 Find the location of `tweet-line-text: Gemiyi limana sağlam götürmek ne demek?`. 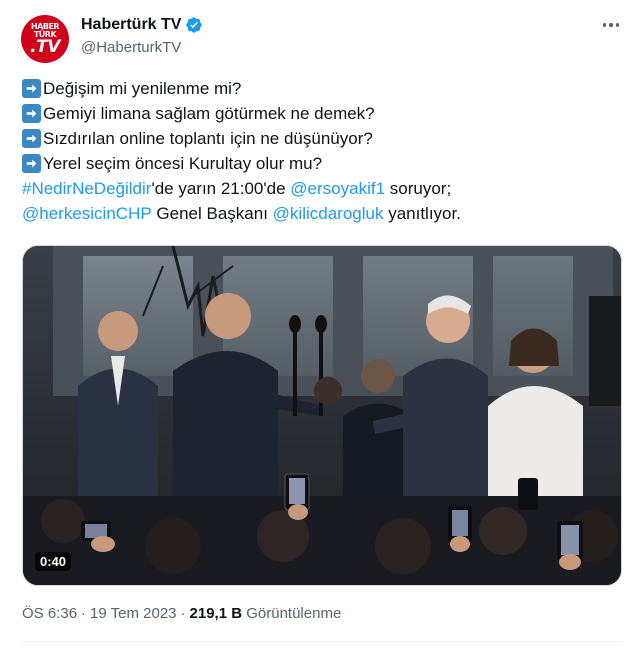

tweet-line-text: Gemiyi limana sağlam götürmek ne demek? is located at coordinates (209, 113).